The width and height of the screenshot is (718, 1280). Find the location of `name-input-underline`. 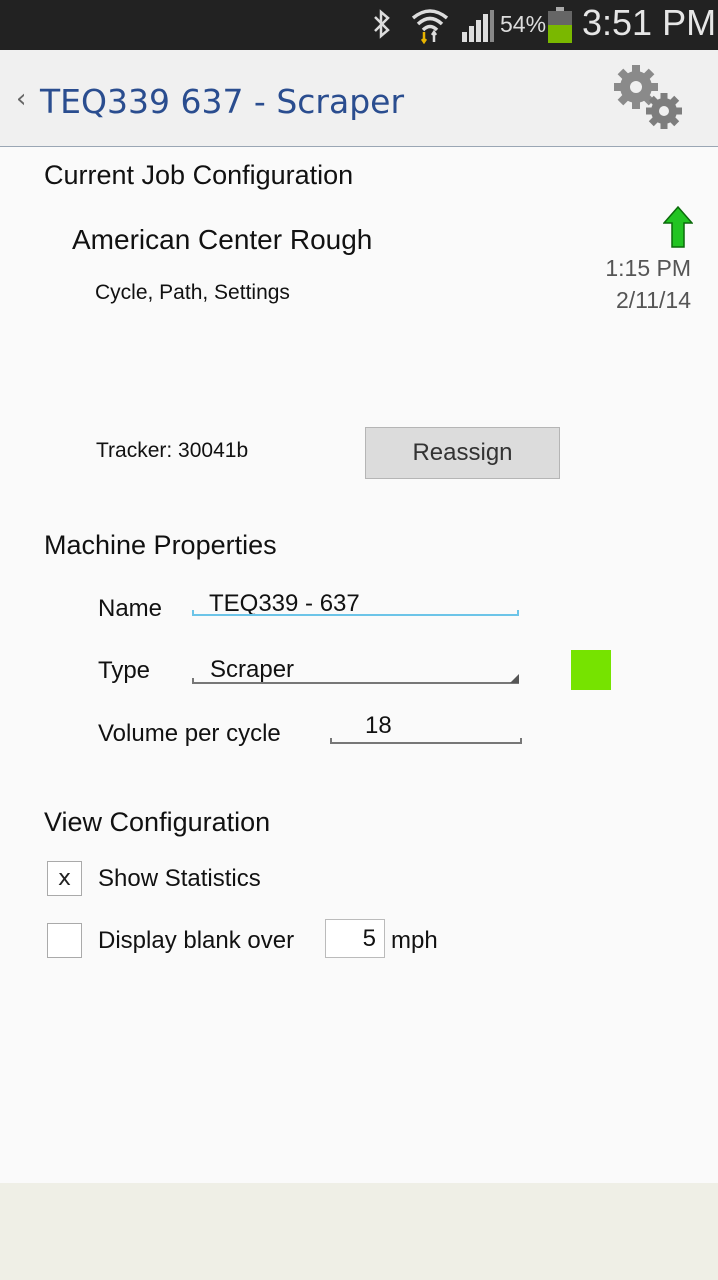

name-input-underline is located at coordinates (355, 608).